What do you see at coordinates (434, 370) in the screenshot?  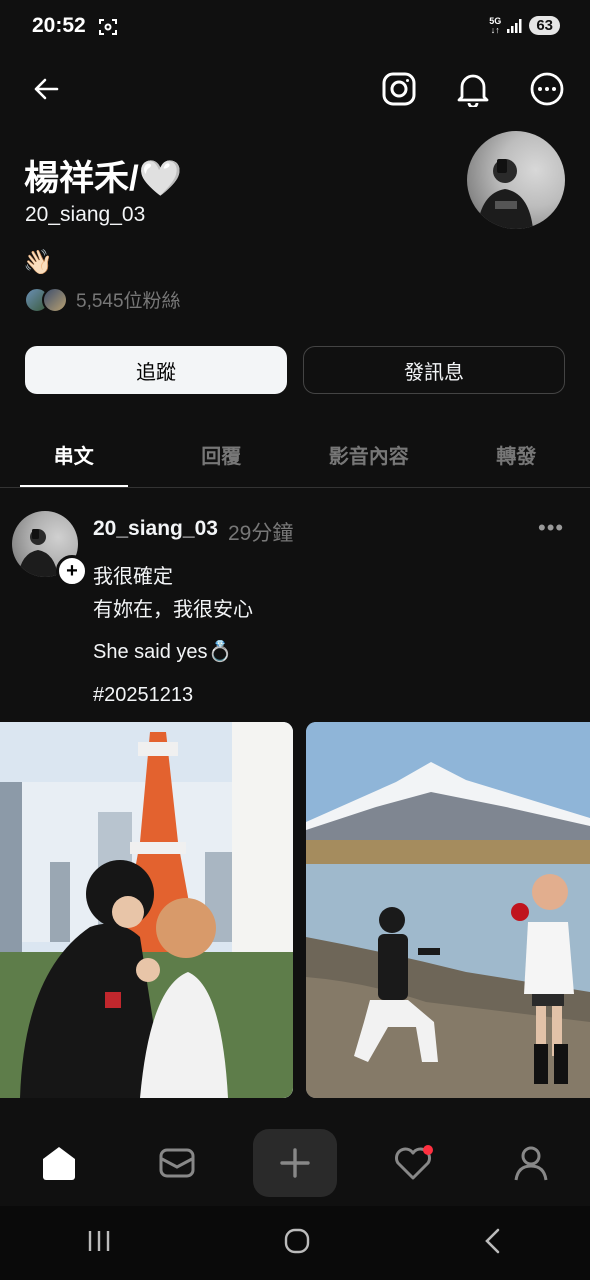 I see `message-button: 發訊息` at bounding box center [434, 370].